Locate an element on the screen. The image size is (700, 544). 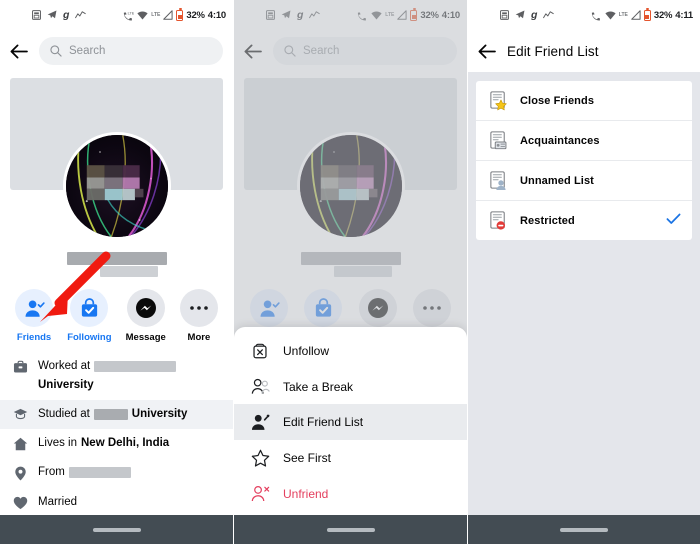
menu-item-take-a-break: Take a Break is located at coordinates (350, 386).